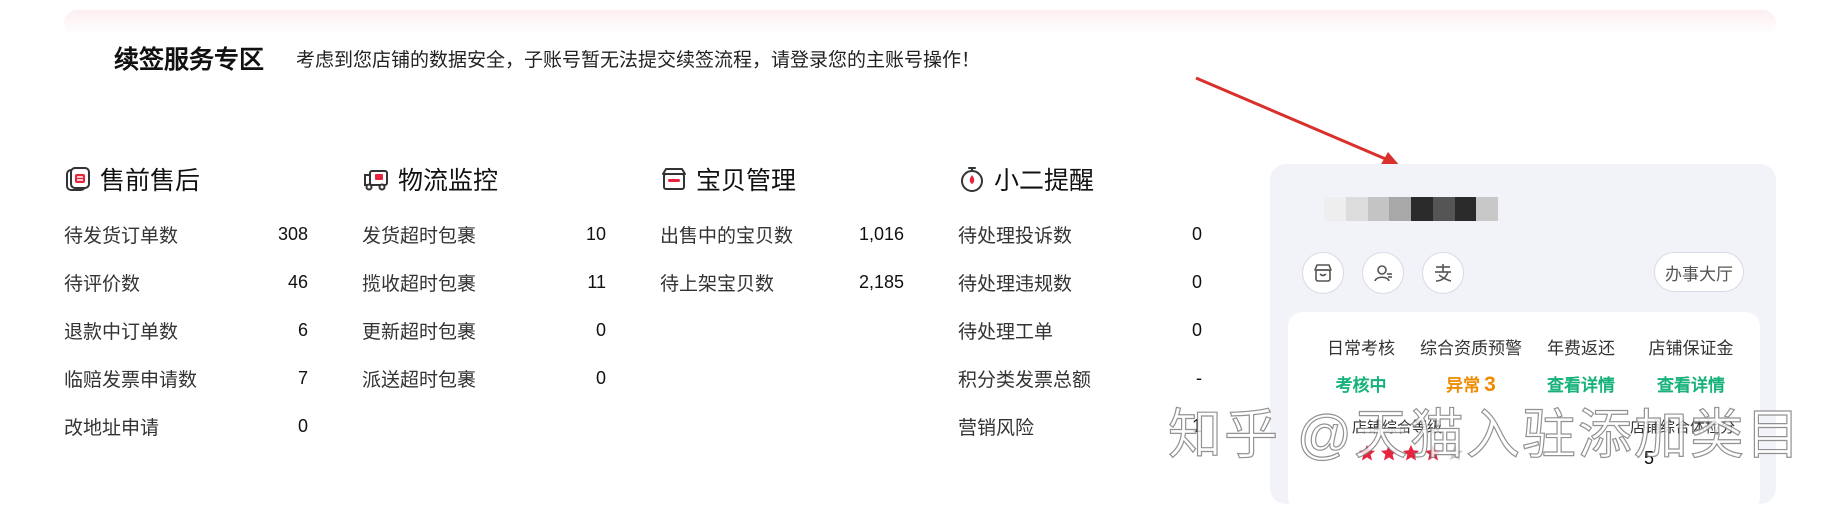 This screenshot has height=512, width=1821. What do you see at coordinates (1080, 234) in the screenshot?
I see `stat-row: 待处理投诉数 0` at bounding box center [1080, 234].